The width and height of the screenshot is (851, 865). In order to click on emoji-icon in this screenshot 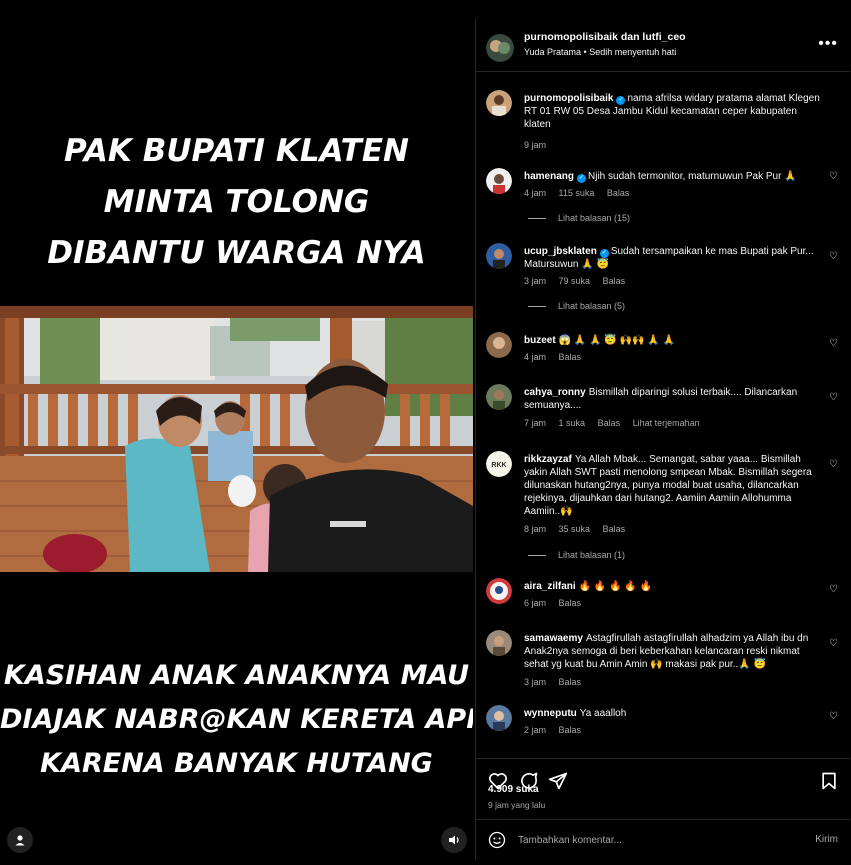, I will do `click(497, 840)`.